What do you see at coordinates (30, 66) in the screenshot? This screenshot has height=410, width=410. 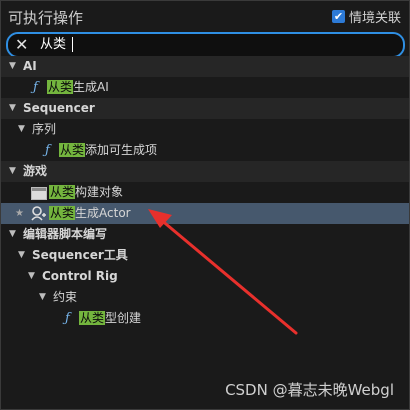 I see `category-label: AI` at bounding box center [30, 66].